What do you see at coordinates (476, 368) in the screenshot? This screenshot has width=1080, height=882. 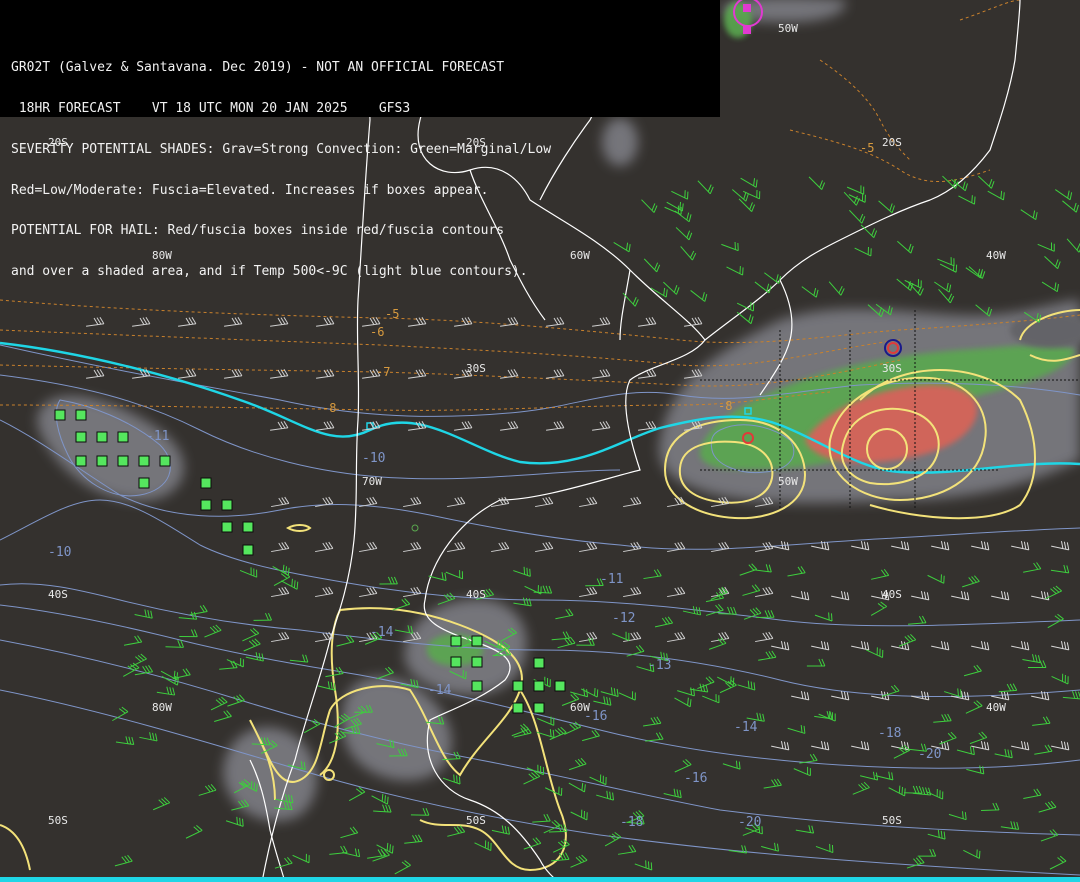 I see `label-lat30-mid: 30S` at bounding box center [476, 368].